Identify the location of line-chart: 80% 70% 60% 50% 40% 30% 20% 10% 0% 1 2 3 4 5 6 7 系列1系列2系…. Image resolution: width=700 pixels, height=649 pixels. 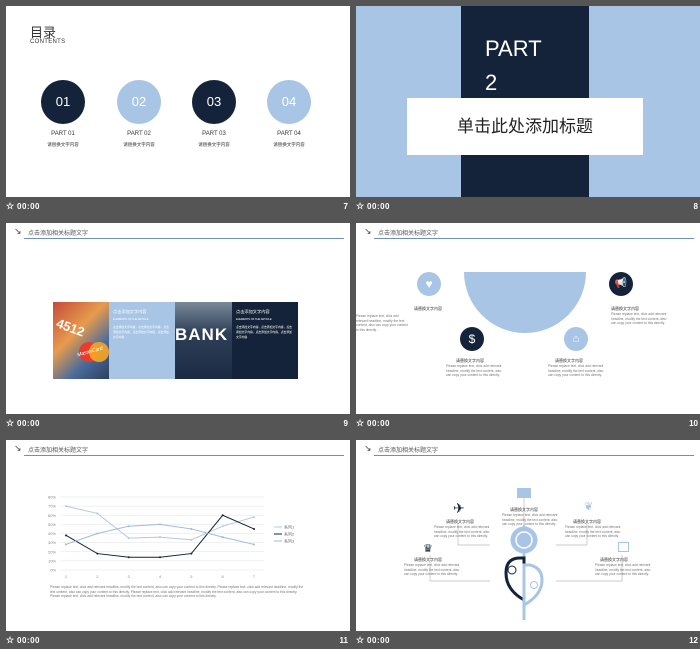
(171, 537).